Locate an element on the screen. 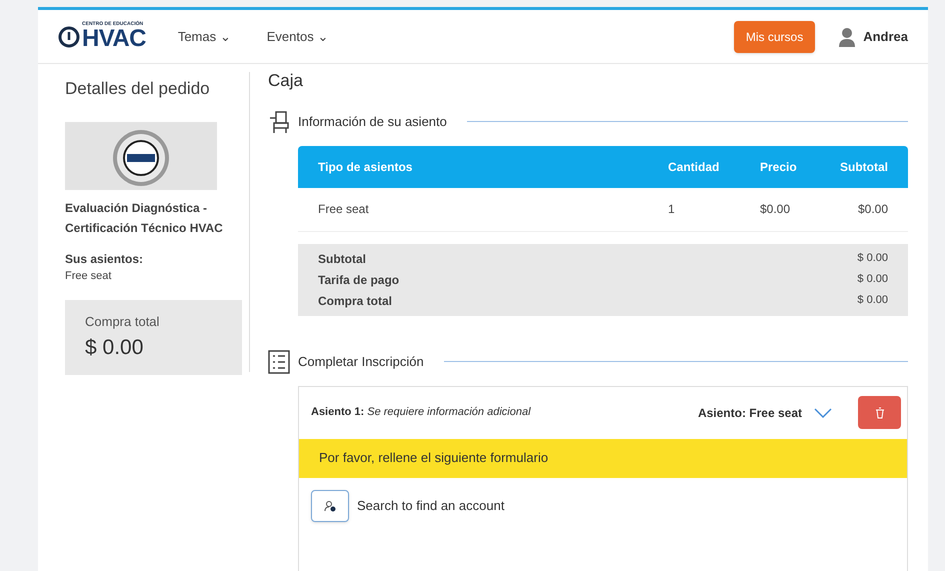 This screenshot has width=945, height=571. user-icon is located at coordinates (847, 36).